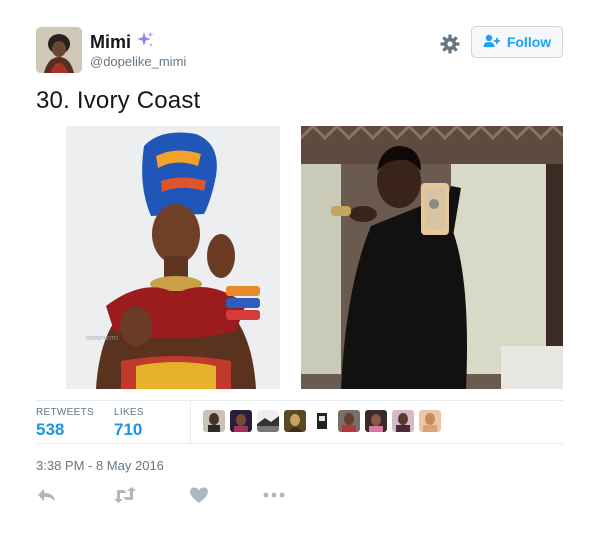  I want to click on stats-divider, so click(190, 422).